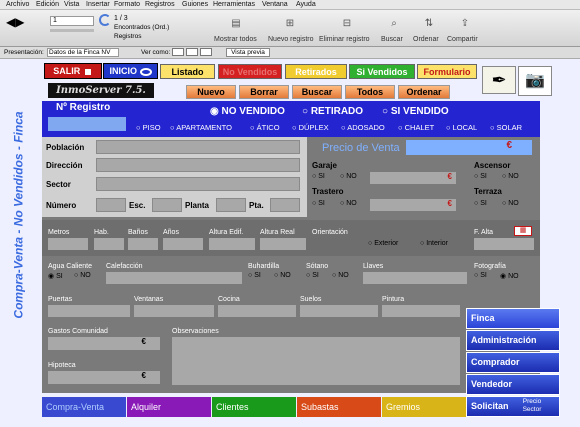 The height and width of the screenshot is (427, 580). Describe the element at coordinates (195, 4) in the screenshot. I see `menu-guiones: Guiones` at that location.